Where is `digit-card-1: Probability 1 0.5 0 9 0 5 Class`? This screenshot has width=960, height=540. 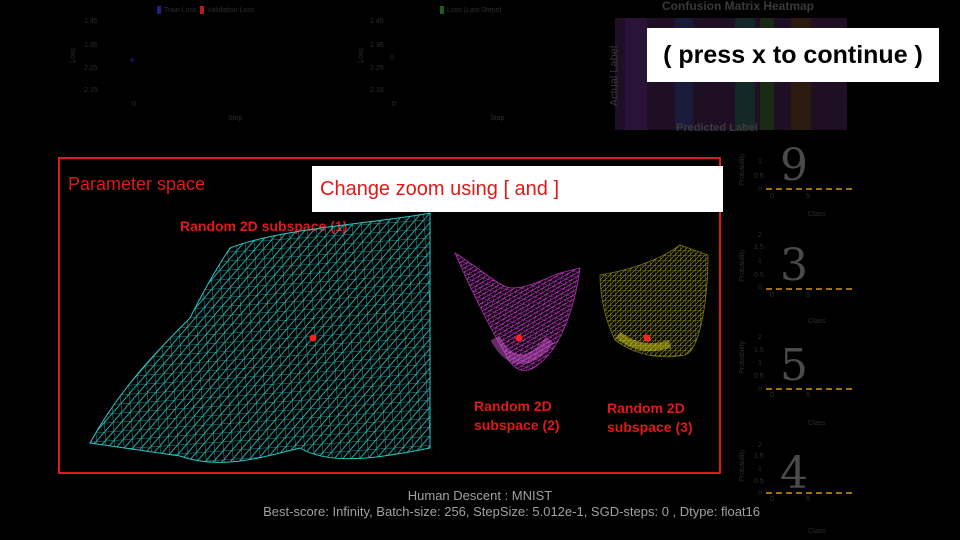 digit-card-1: Probability 1 0.5 0 9 0 5 Class is located at coordinates (795, 184).